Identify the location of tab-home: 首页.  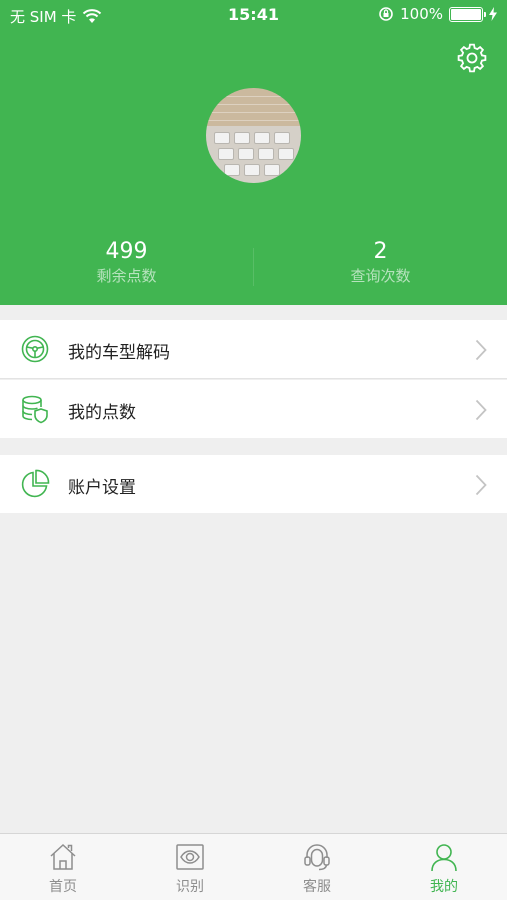
(63, 867).